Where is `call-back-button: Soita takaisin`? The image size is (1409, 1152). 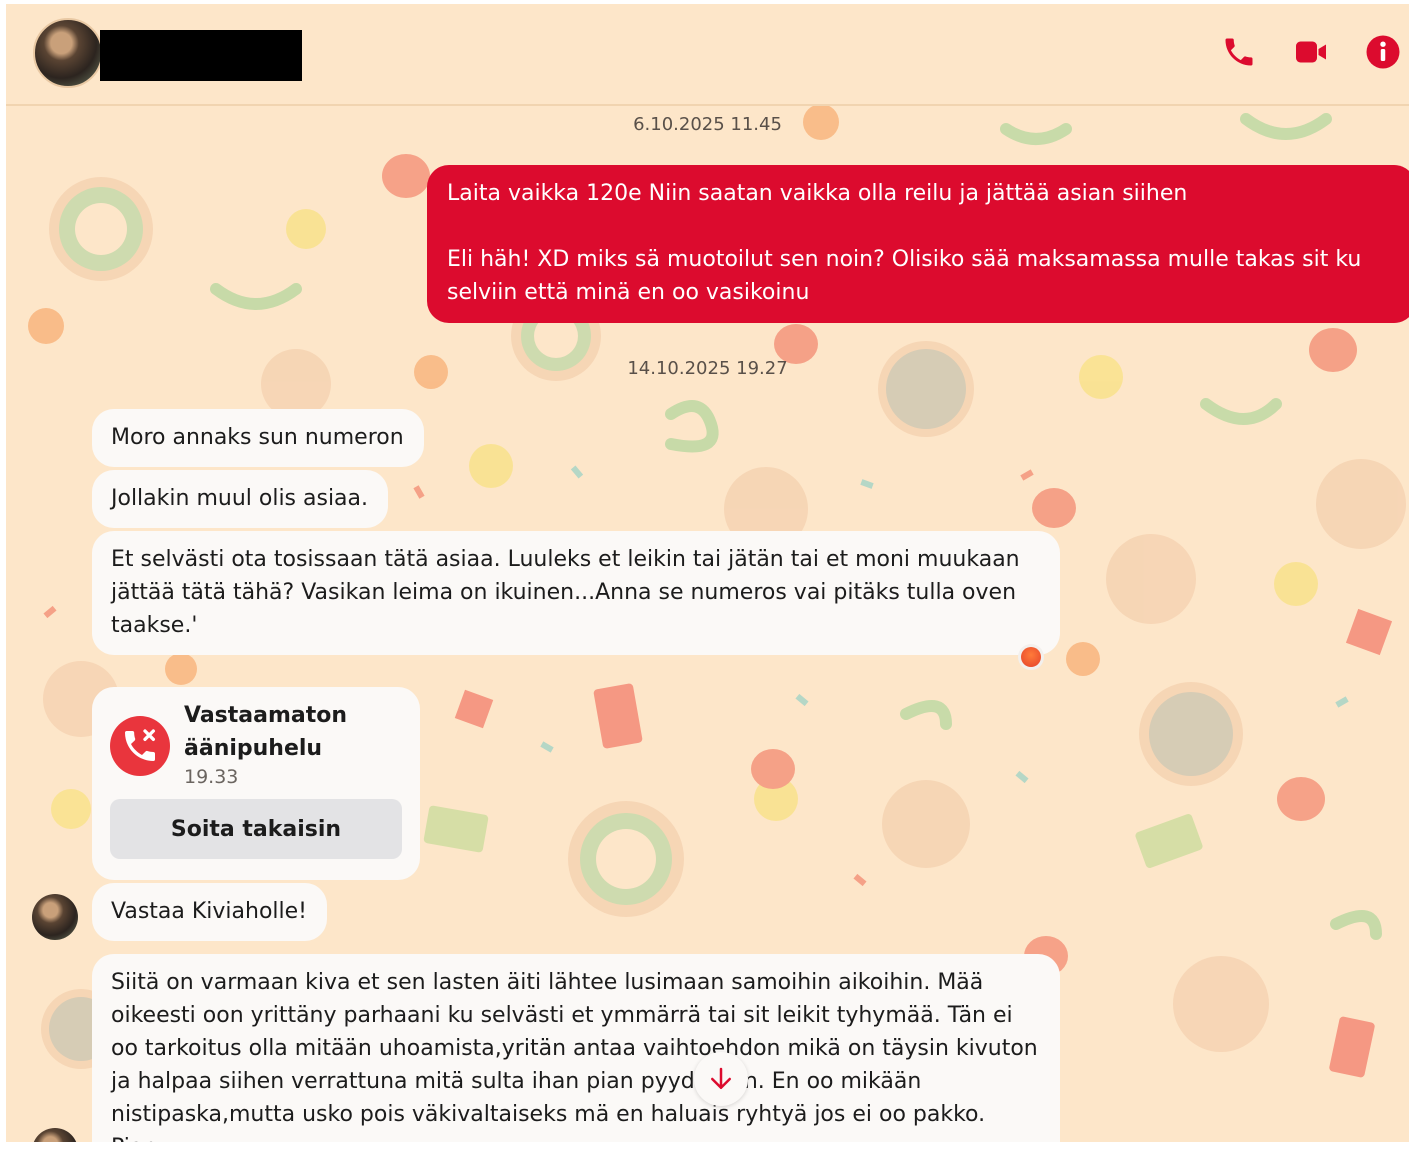
call-back-button: Soita takaisin is located at coordinates (256, 829).